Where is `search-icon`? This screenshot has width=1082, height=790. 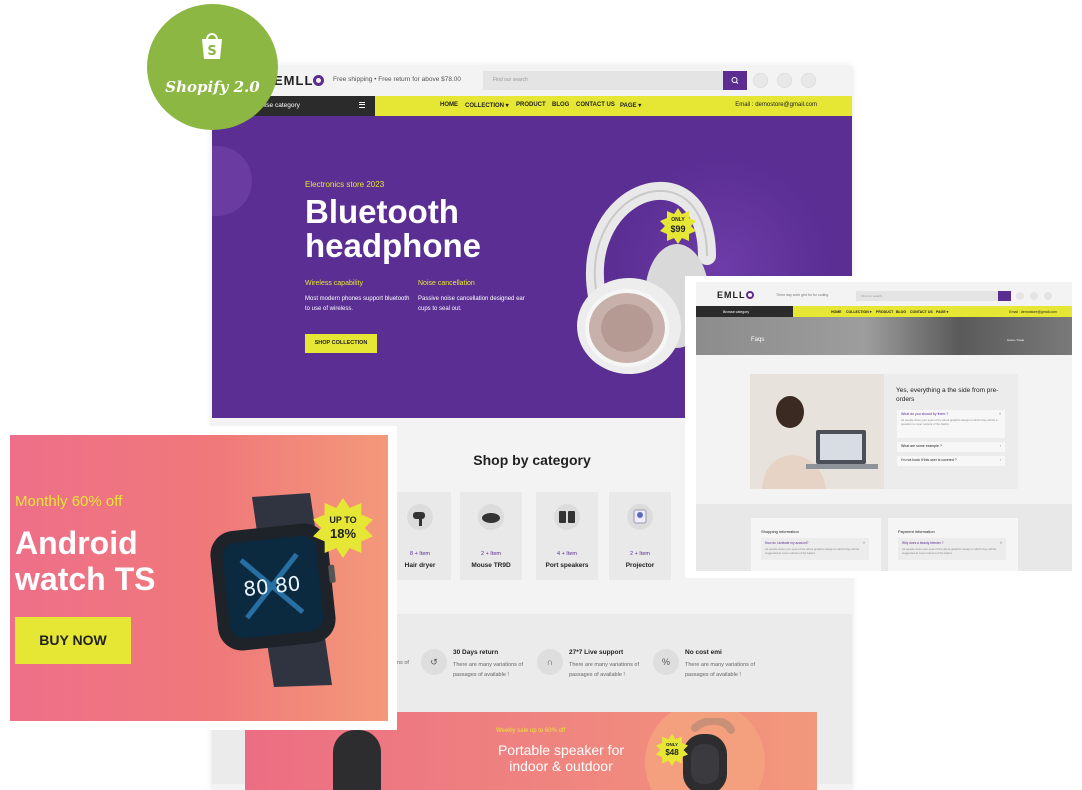
search-icon is located at coordinates (735, 80).